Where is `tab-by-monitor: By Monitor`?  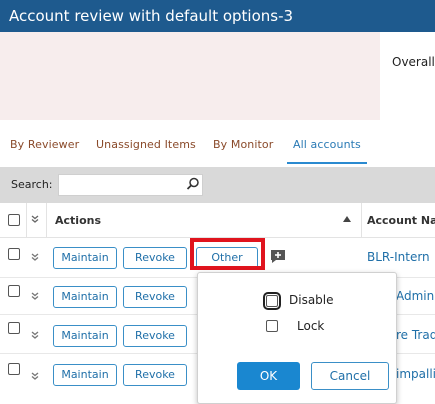
tab-by-monitor: By Monitor is located at coordinates (243, 144).